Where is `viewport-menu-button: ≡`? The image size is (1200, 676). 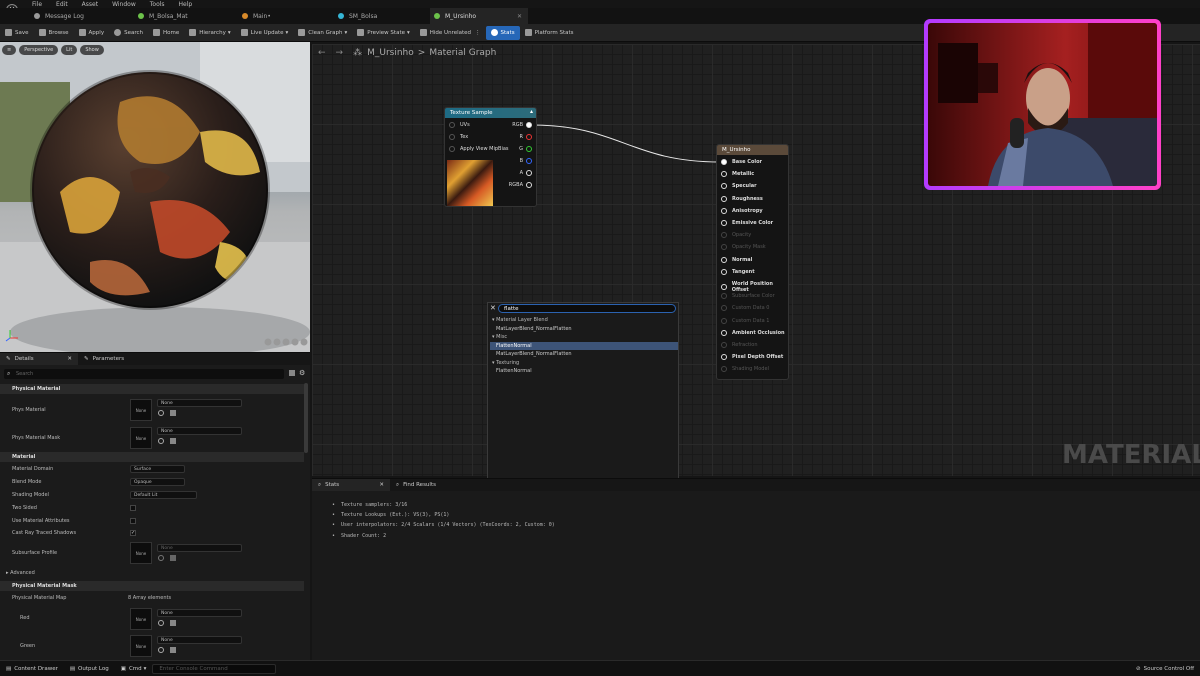
viewport-menu-button: ≡ is located at coordinates (9, 50).